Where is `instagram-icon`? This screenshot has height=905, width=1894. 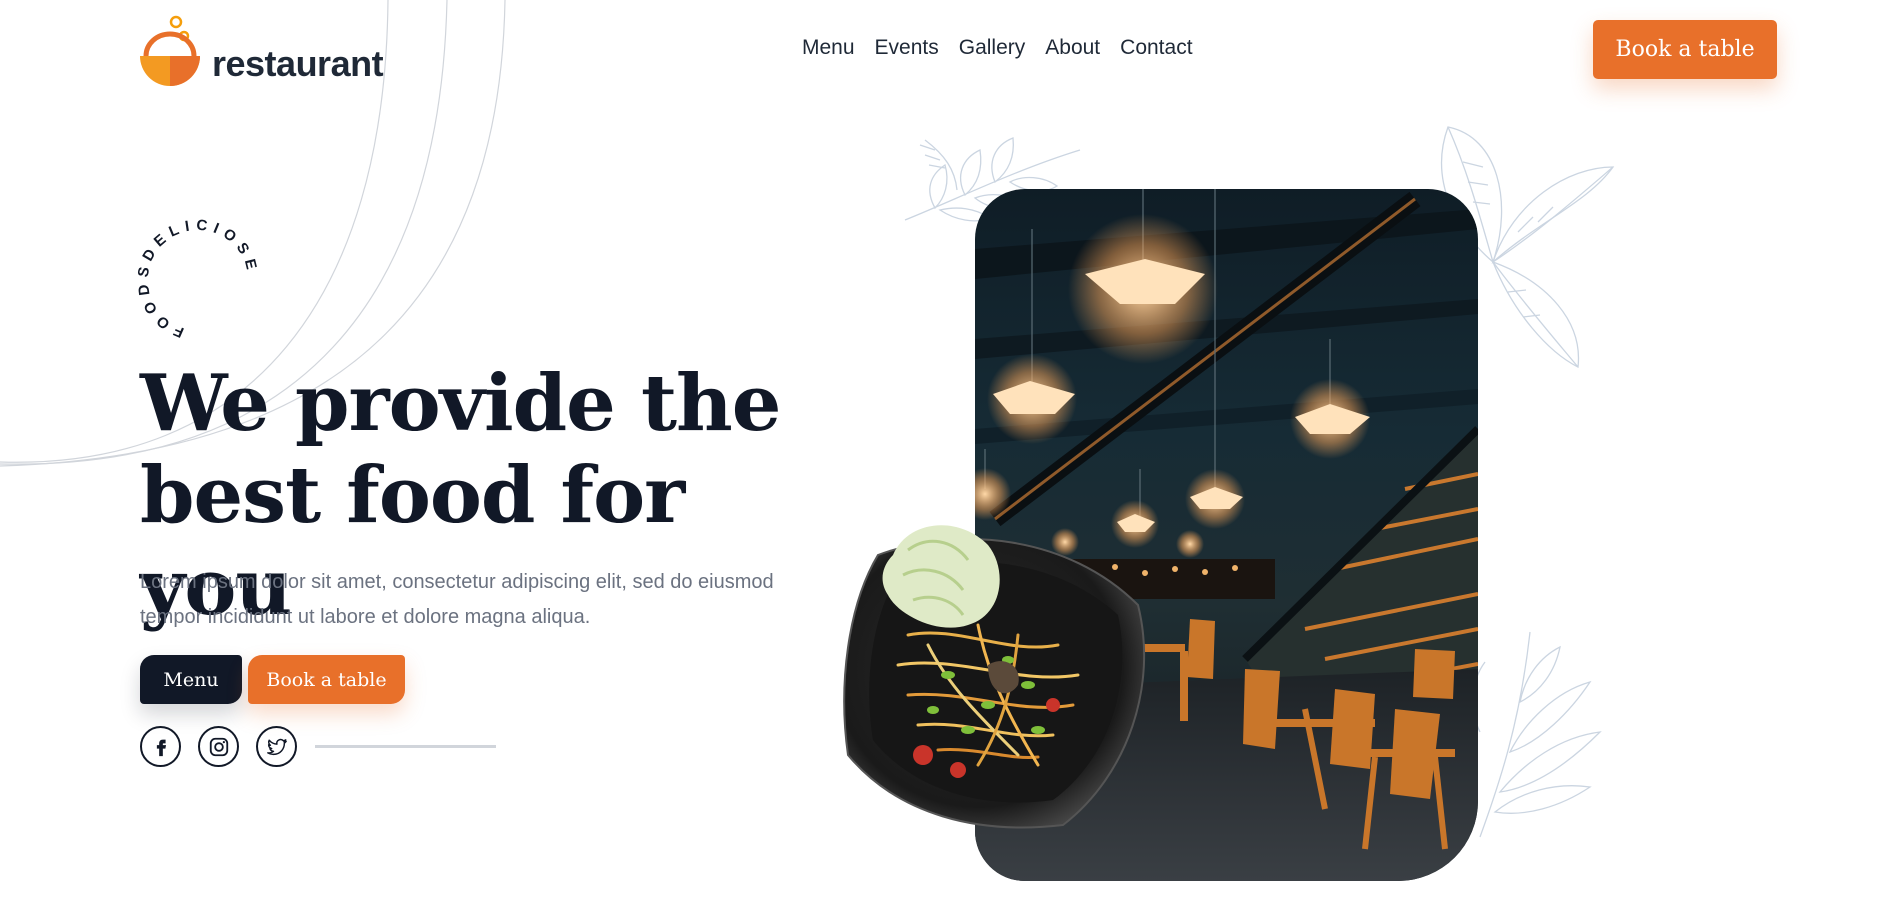
instagram-icon is located at coordinates (218, 746).